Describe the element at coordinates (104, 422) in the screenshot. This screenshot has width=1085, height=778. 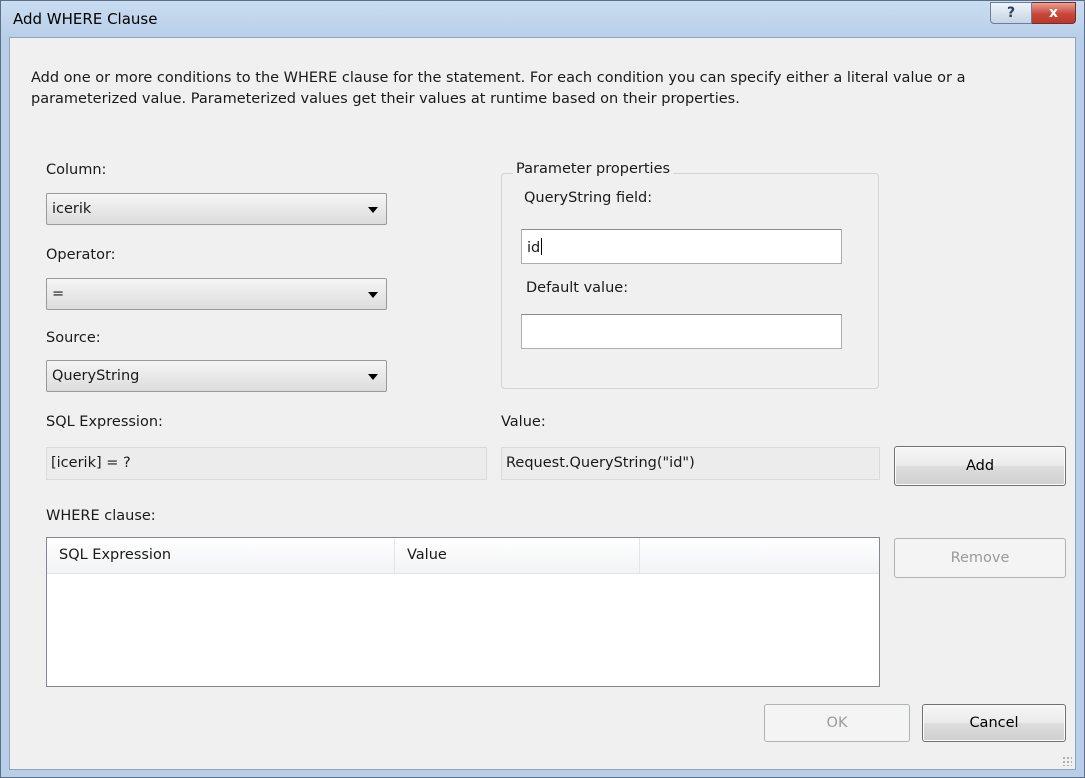
I see `sql-expression-label: SQL Expression:` at that location.